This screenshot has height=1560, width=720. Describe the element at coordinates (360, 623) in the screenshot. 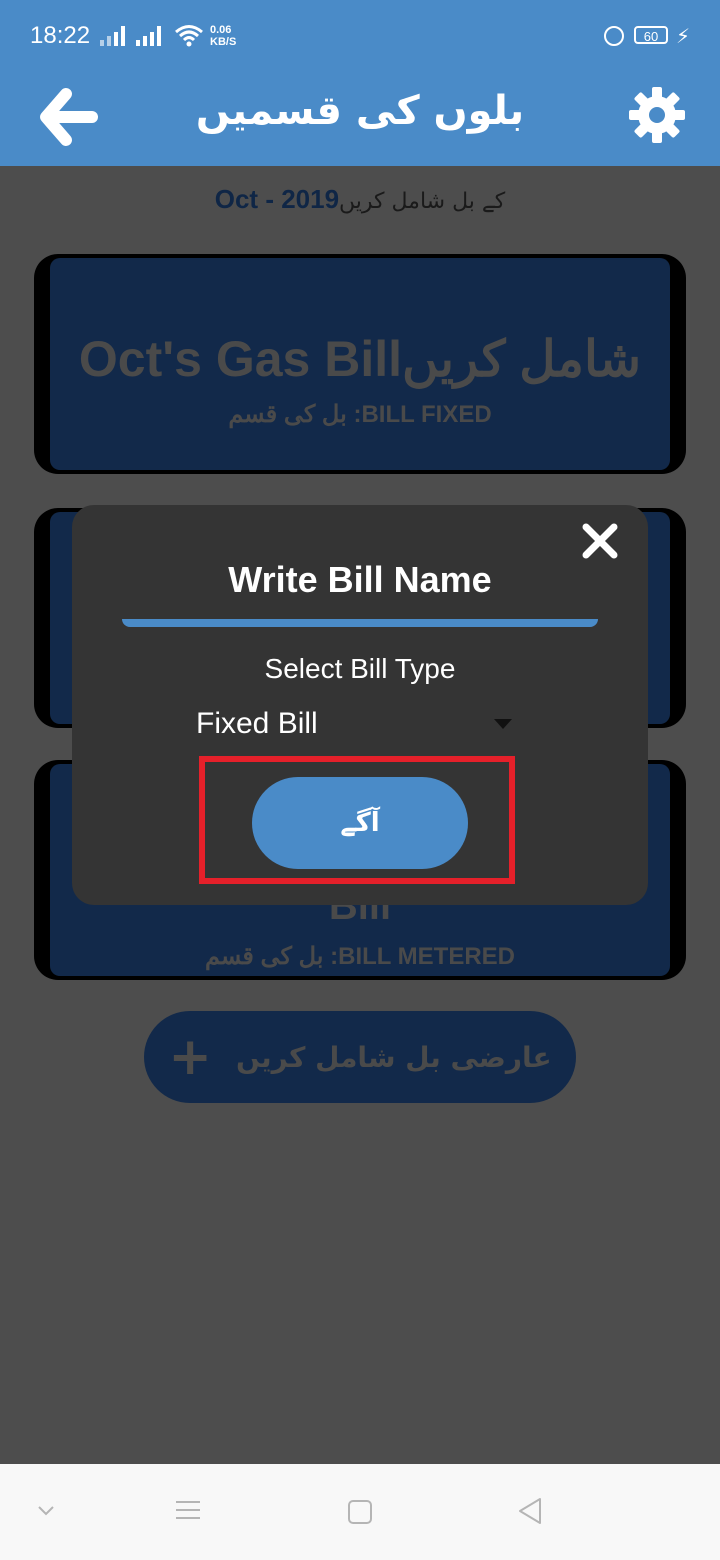

I see `bill-name-underline` at that location.